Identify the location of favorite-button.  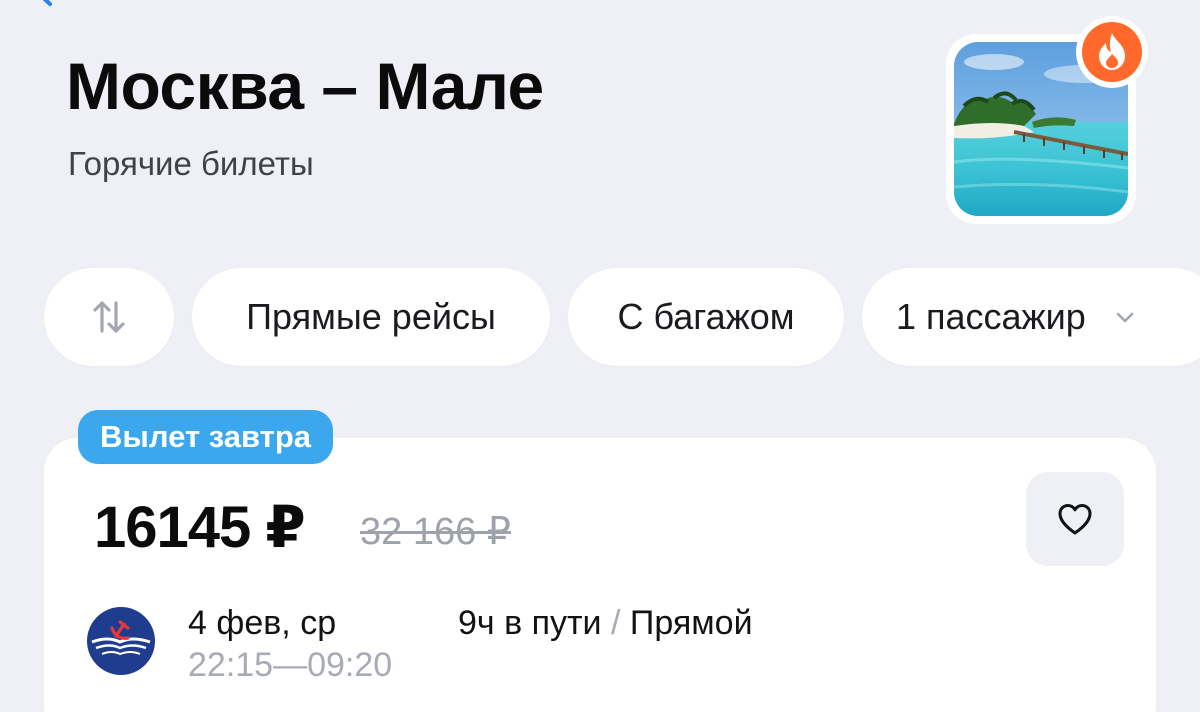
(1075, 519).